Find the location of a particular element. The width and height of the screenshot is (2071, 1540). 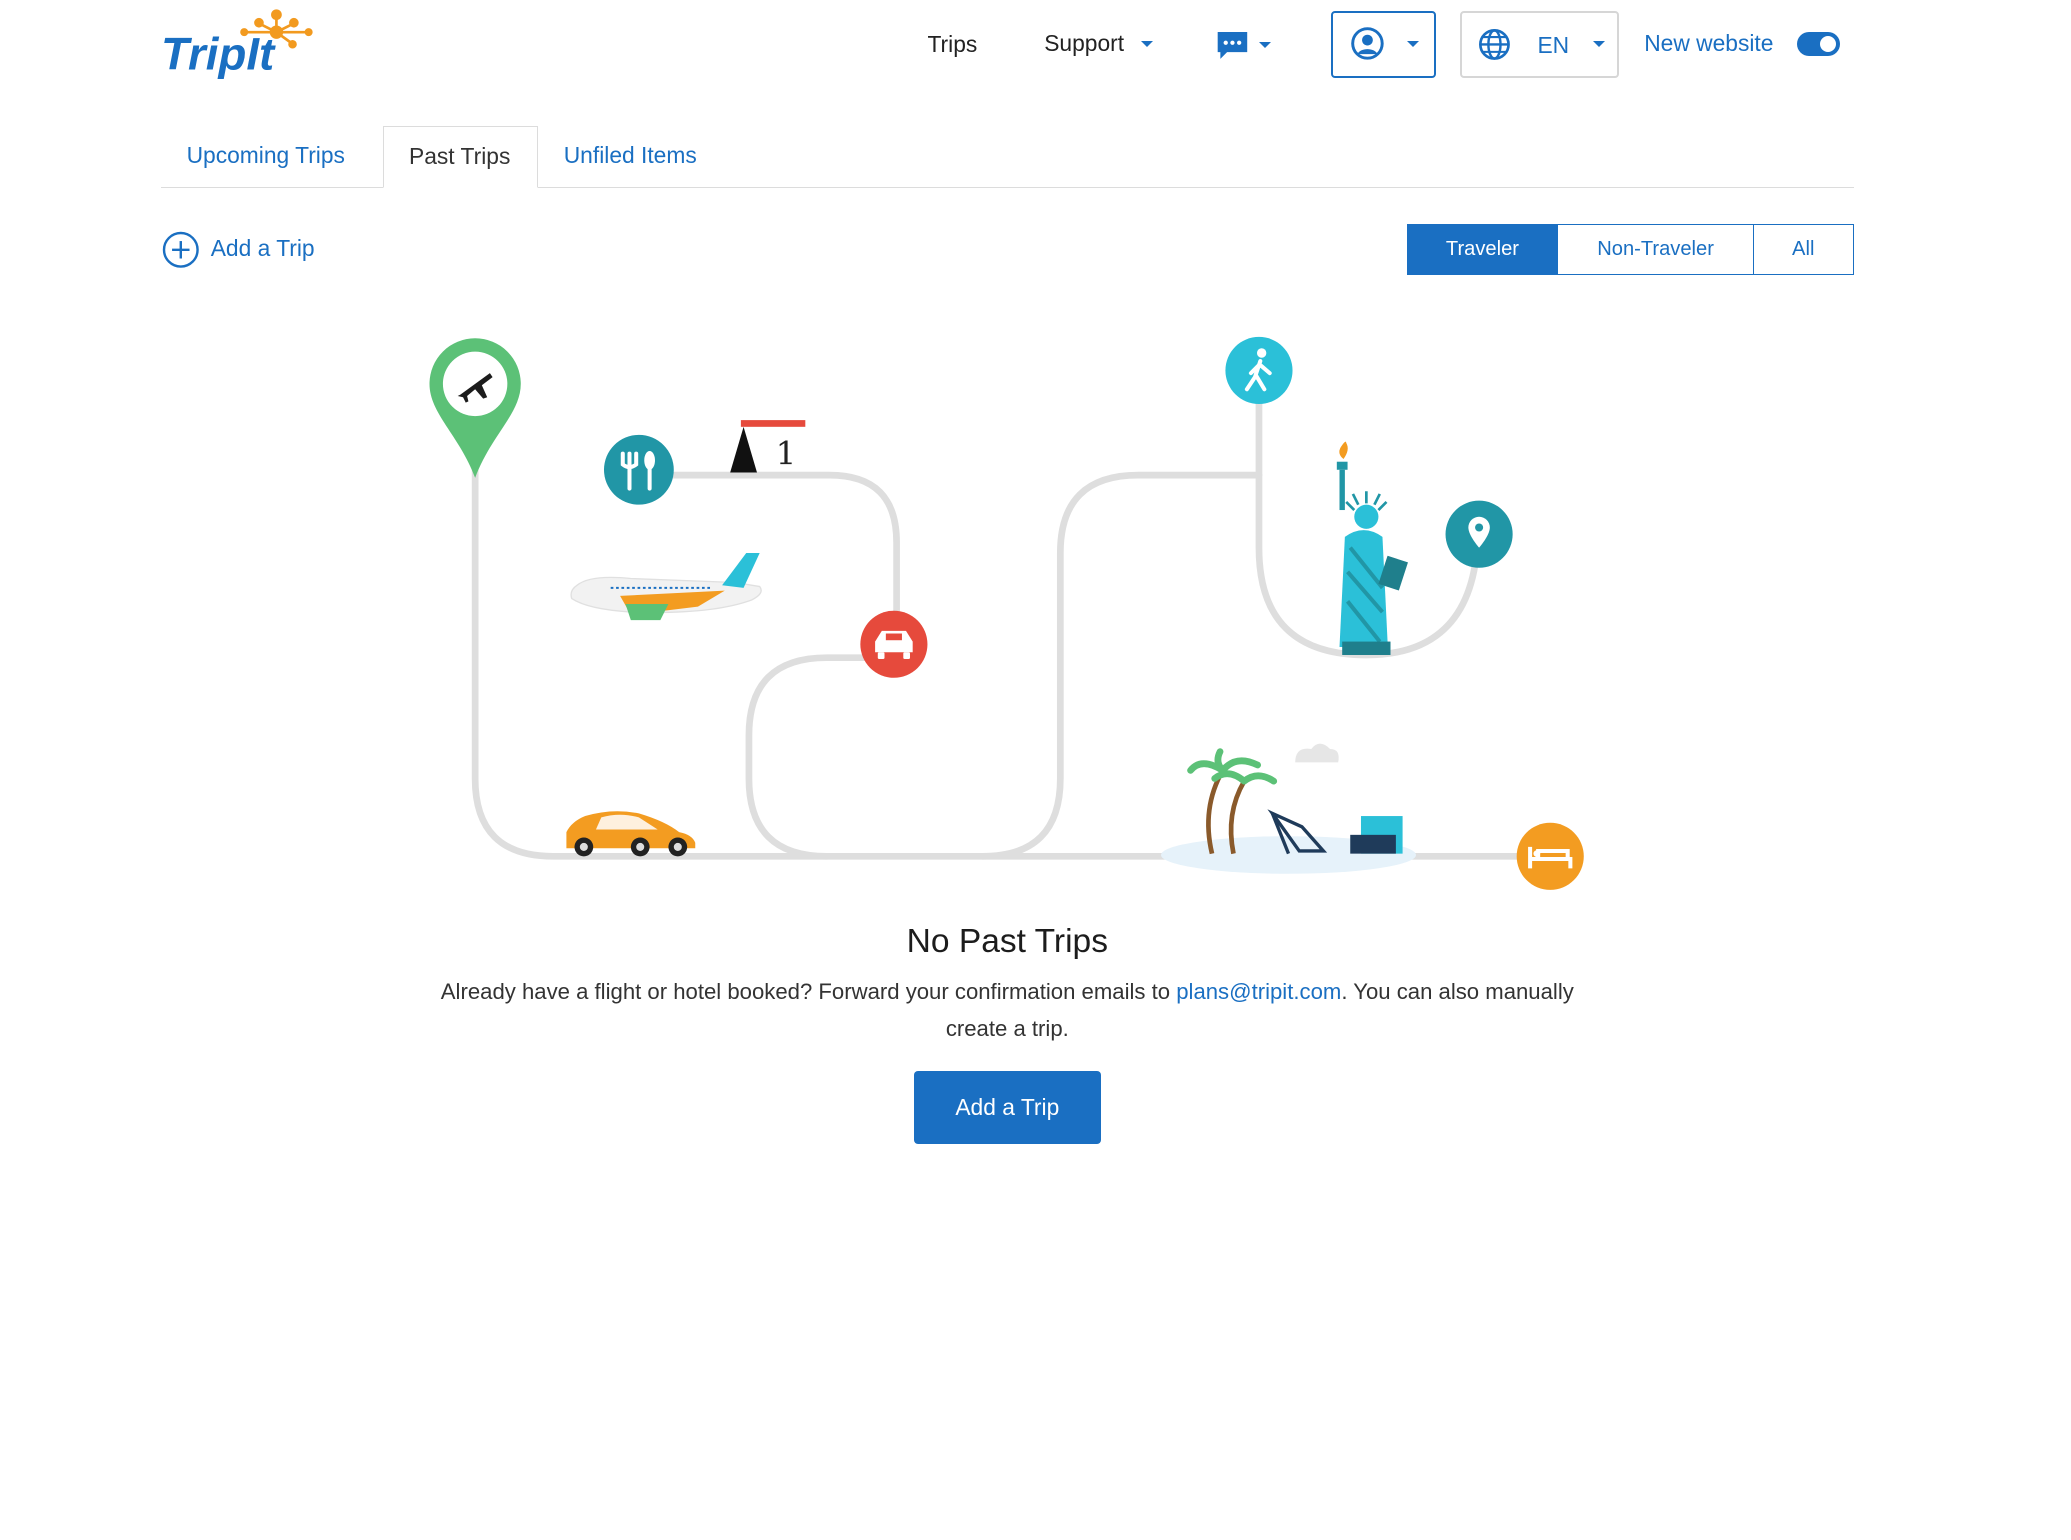

orange-car-icon is located at coordinates (631, 834).